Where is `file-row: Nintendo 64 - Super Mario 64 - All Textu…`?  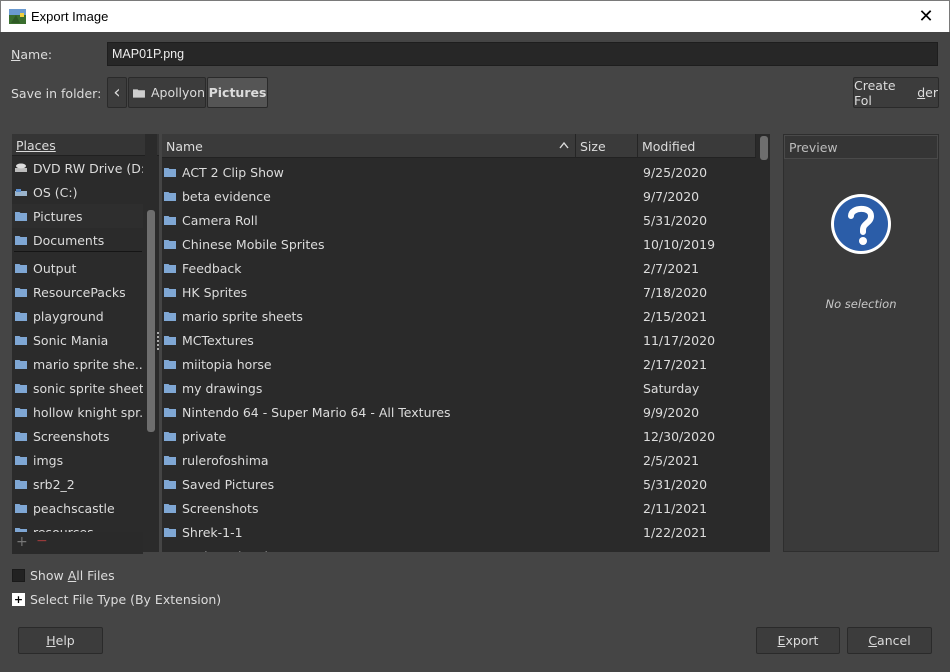 file-row: Nintendo 64 - Super Mario 64 - All Textu… is located at coordinates (460, 412).